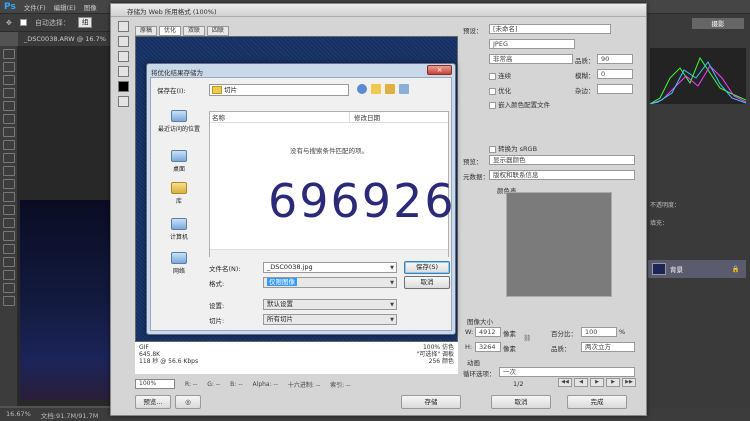 The height and width of the screenshot is (421, 750). Describe the element at coordinates (8, 106) in the screenshot. I see `crop-tool-icon` at that location.